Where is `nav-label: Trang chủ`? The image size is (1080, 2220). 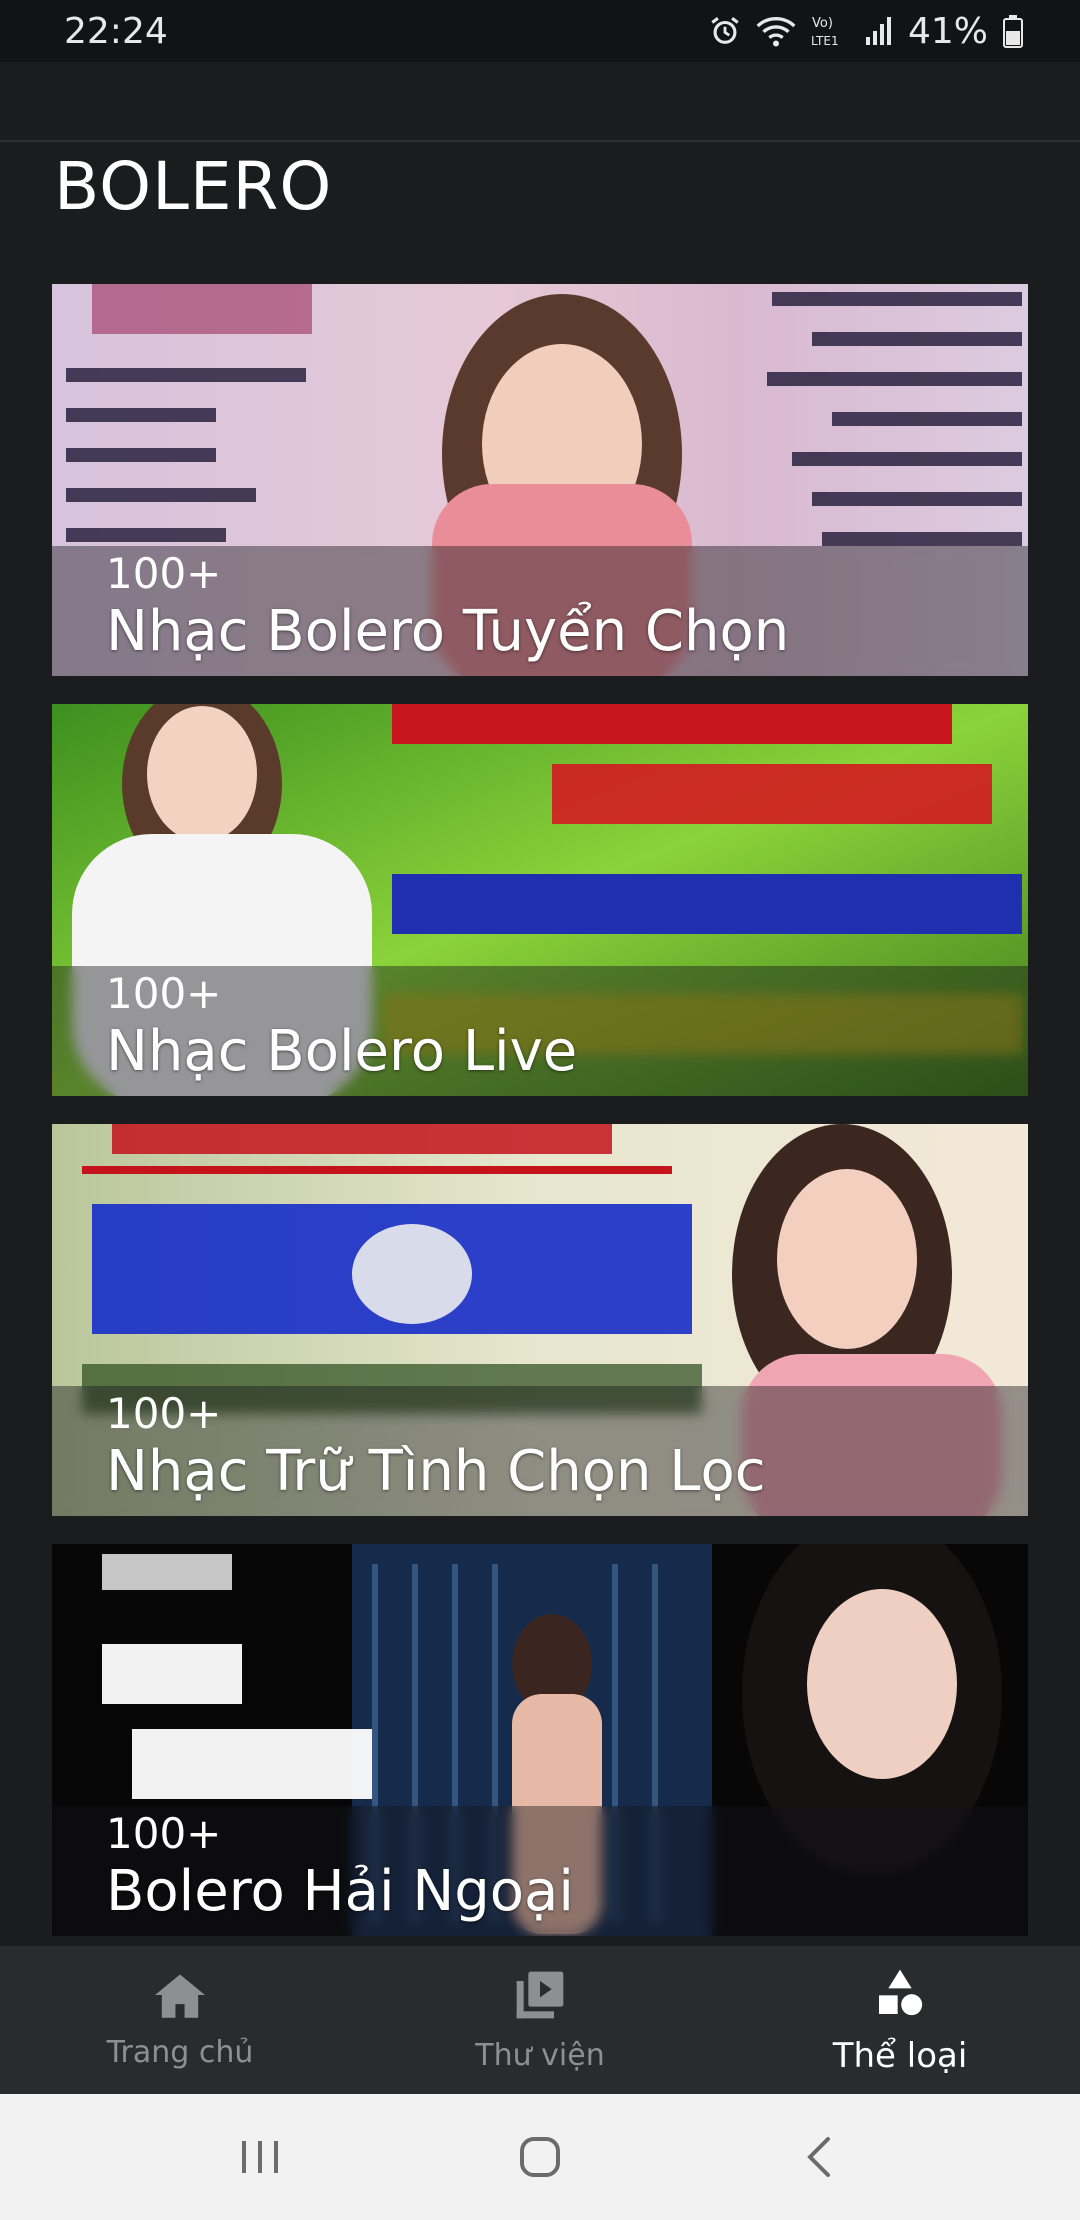
nav-label: Trang chủ is located at coordinates (180, 2052).